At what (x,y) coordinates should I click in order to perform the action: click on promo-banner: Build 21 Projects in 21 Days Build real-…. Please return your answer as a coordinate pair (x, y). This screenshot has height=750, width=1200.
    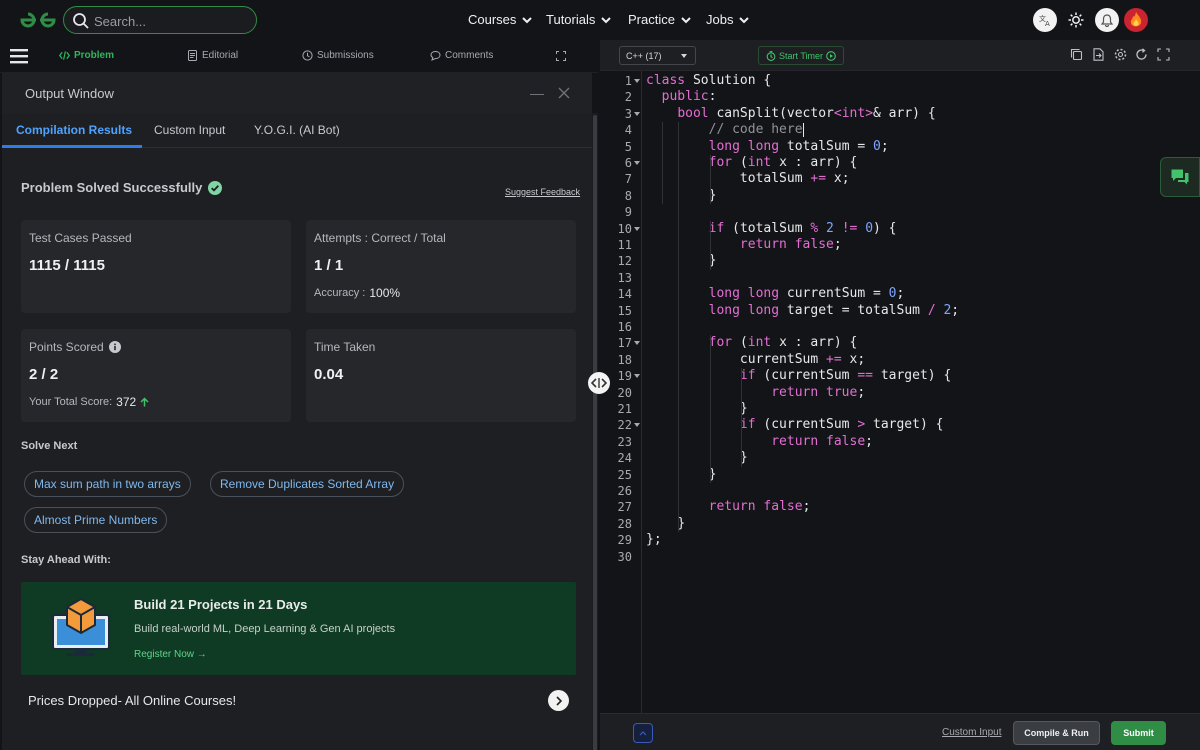
    Looking at the image, I should click on (298, 628).